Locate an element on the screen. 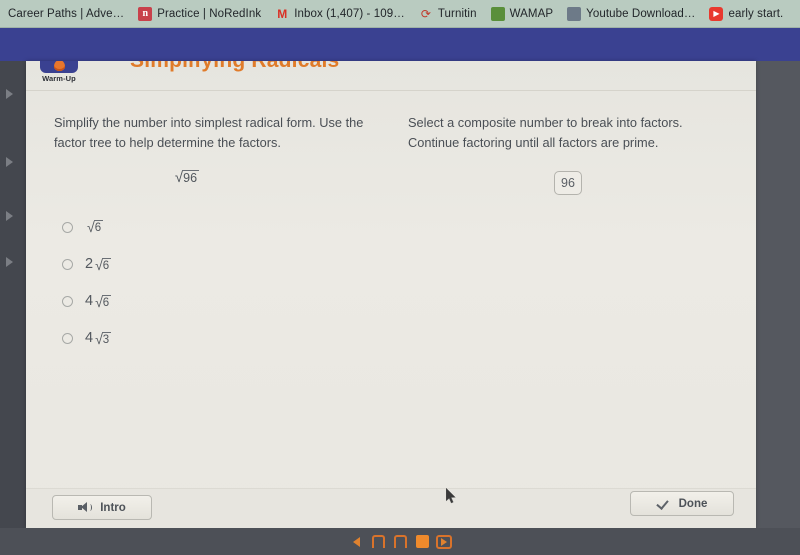 Image resolution: width=800 pixels, height=555 pixels. youtube-icon: ▶ is located at coordinates (716, 13).